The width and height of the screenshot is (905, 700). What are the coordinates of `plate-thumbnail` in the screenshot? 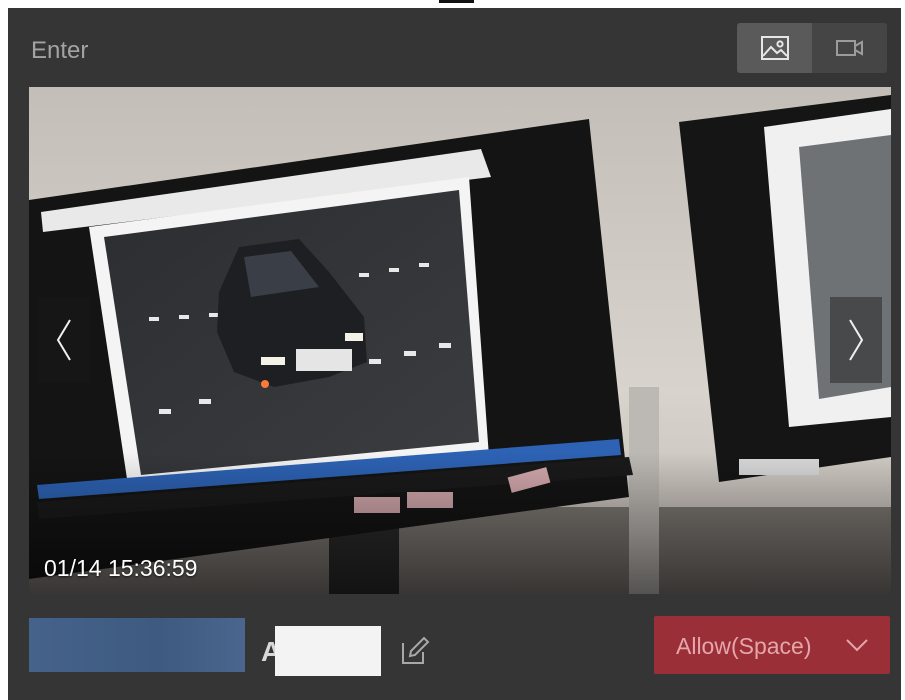 It's located at (137, 645).